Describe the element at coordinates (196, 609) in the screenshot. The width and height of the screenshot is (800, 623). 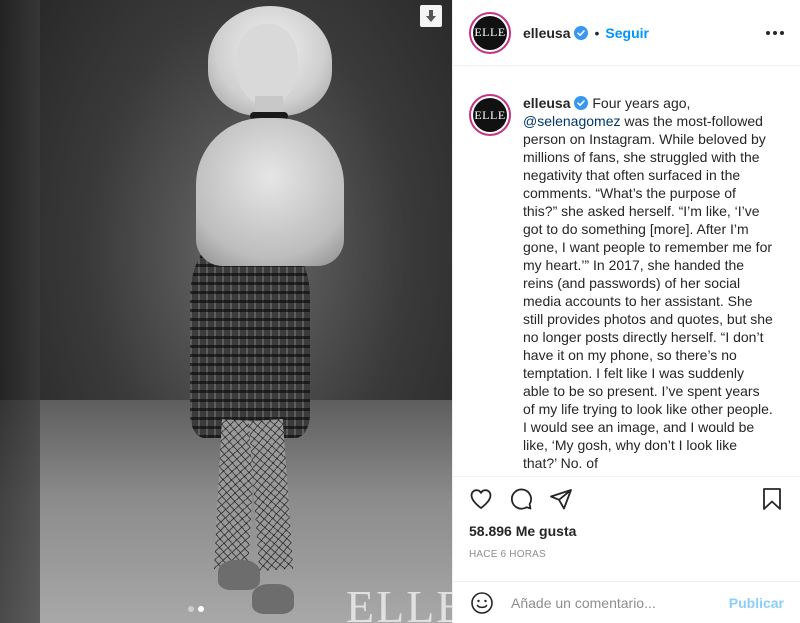
I see `carousel-indicator` at that location.